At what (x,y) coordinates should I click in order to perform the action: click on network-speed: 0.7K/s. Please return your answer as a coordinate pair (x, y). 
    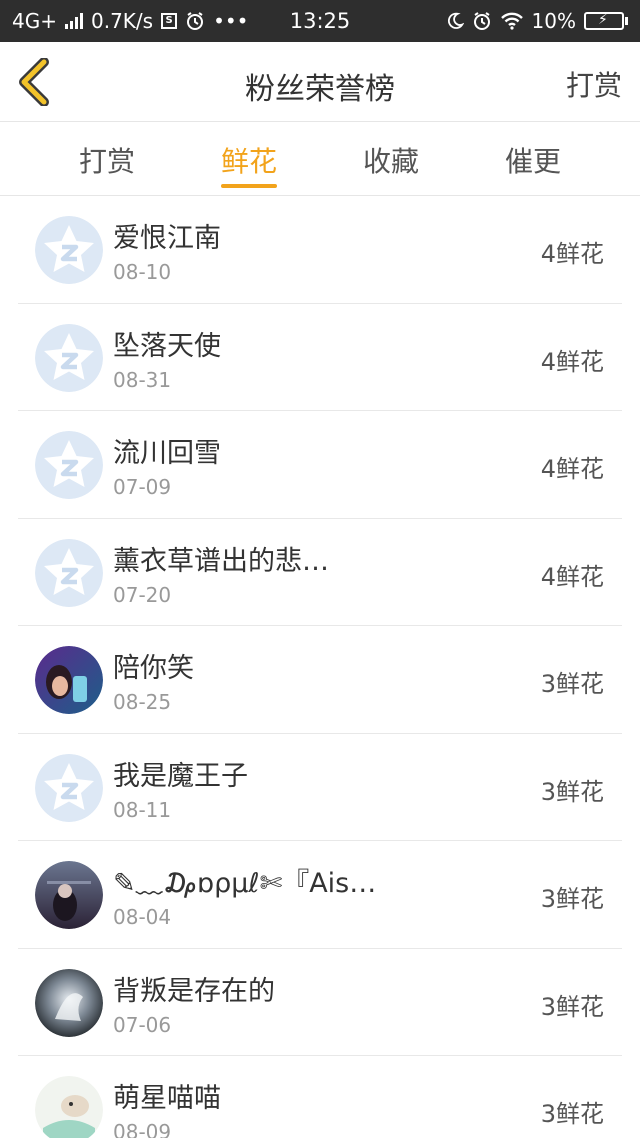
    Looking at the image, I should click on (122, 21).